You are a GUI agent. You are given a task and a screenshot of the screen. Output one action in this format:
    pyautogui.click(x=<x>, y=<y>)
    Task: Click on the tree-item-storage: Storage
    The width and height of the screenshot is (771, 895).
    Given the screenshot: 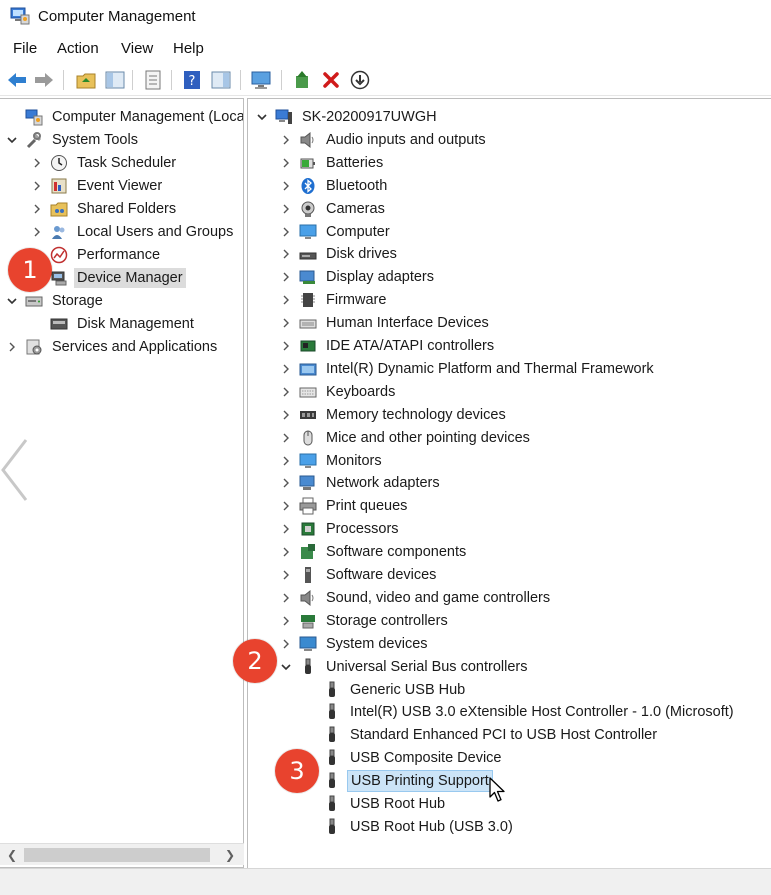 What is the action you would take?
    pyautogui.click(x=55, y=301)
    